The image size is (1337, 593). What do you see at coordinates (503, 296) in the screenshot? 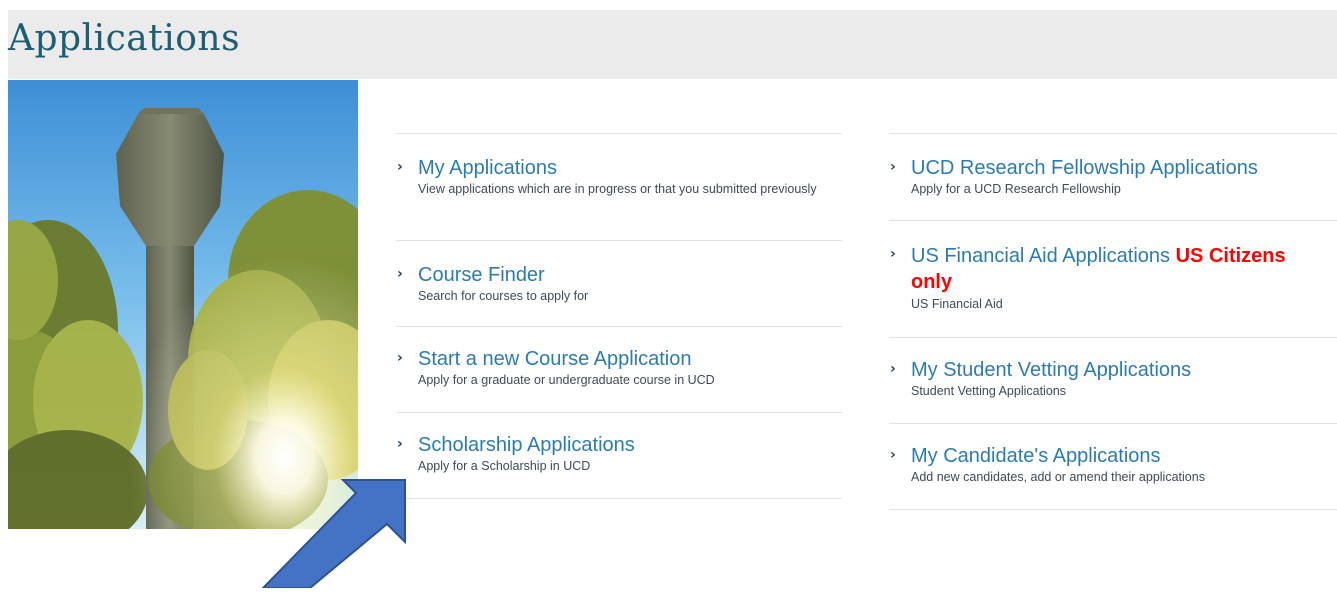
I see `course-finder-description: Search for courses to apply for` at bounding box center [503, 296].